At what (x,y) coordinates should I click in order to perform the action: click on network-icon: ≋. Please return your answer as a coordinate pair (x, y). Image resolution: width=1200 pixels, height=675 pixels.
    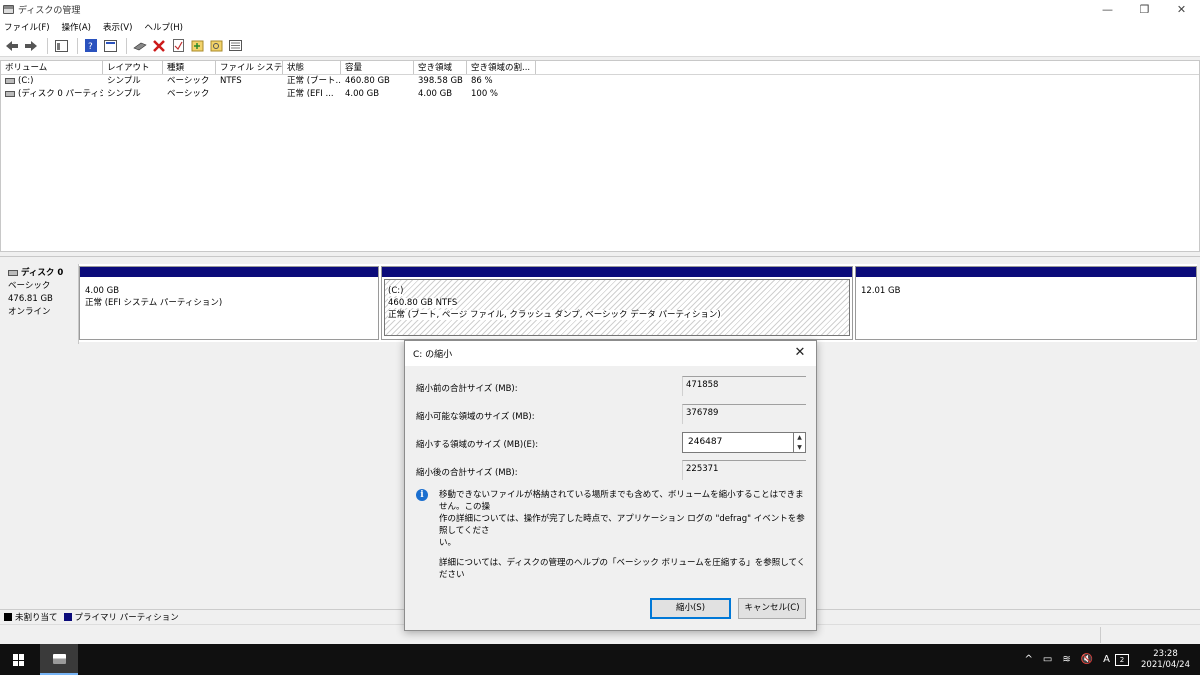
    Looking at the image, I should click on (1066, 659).